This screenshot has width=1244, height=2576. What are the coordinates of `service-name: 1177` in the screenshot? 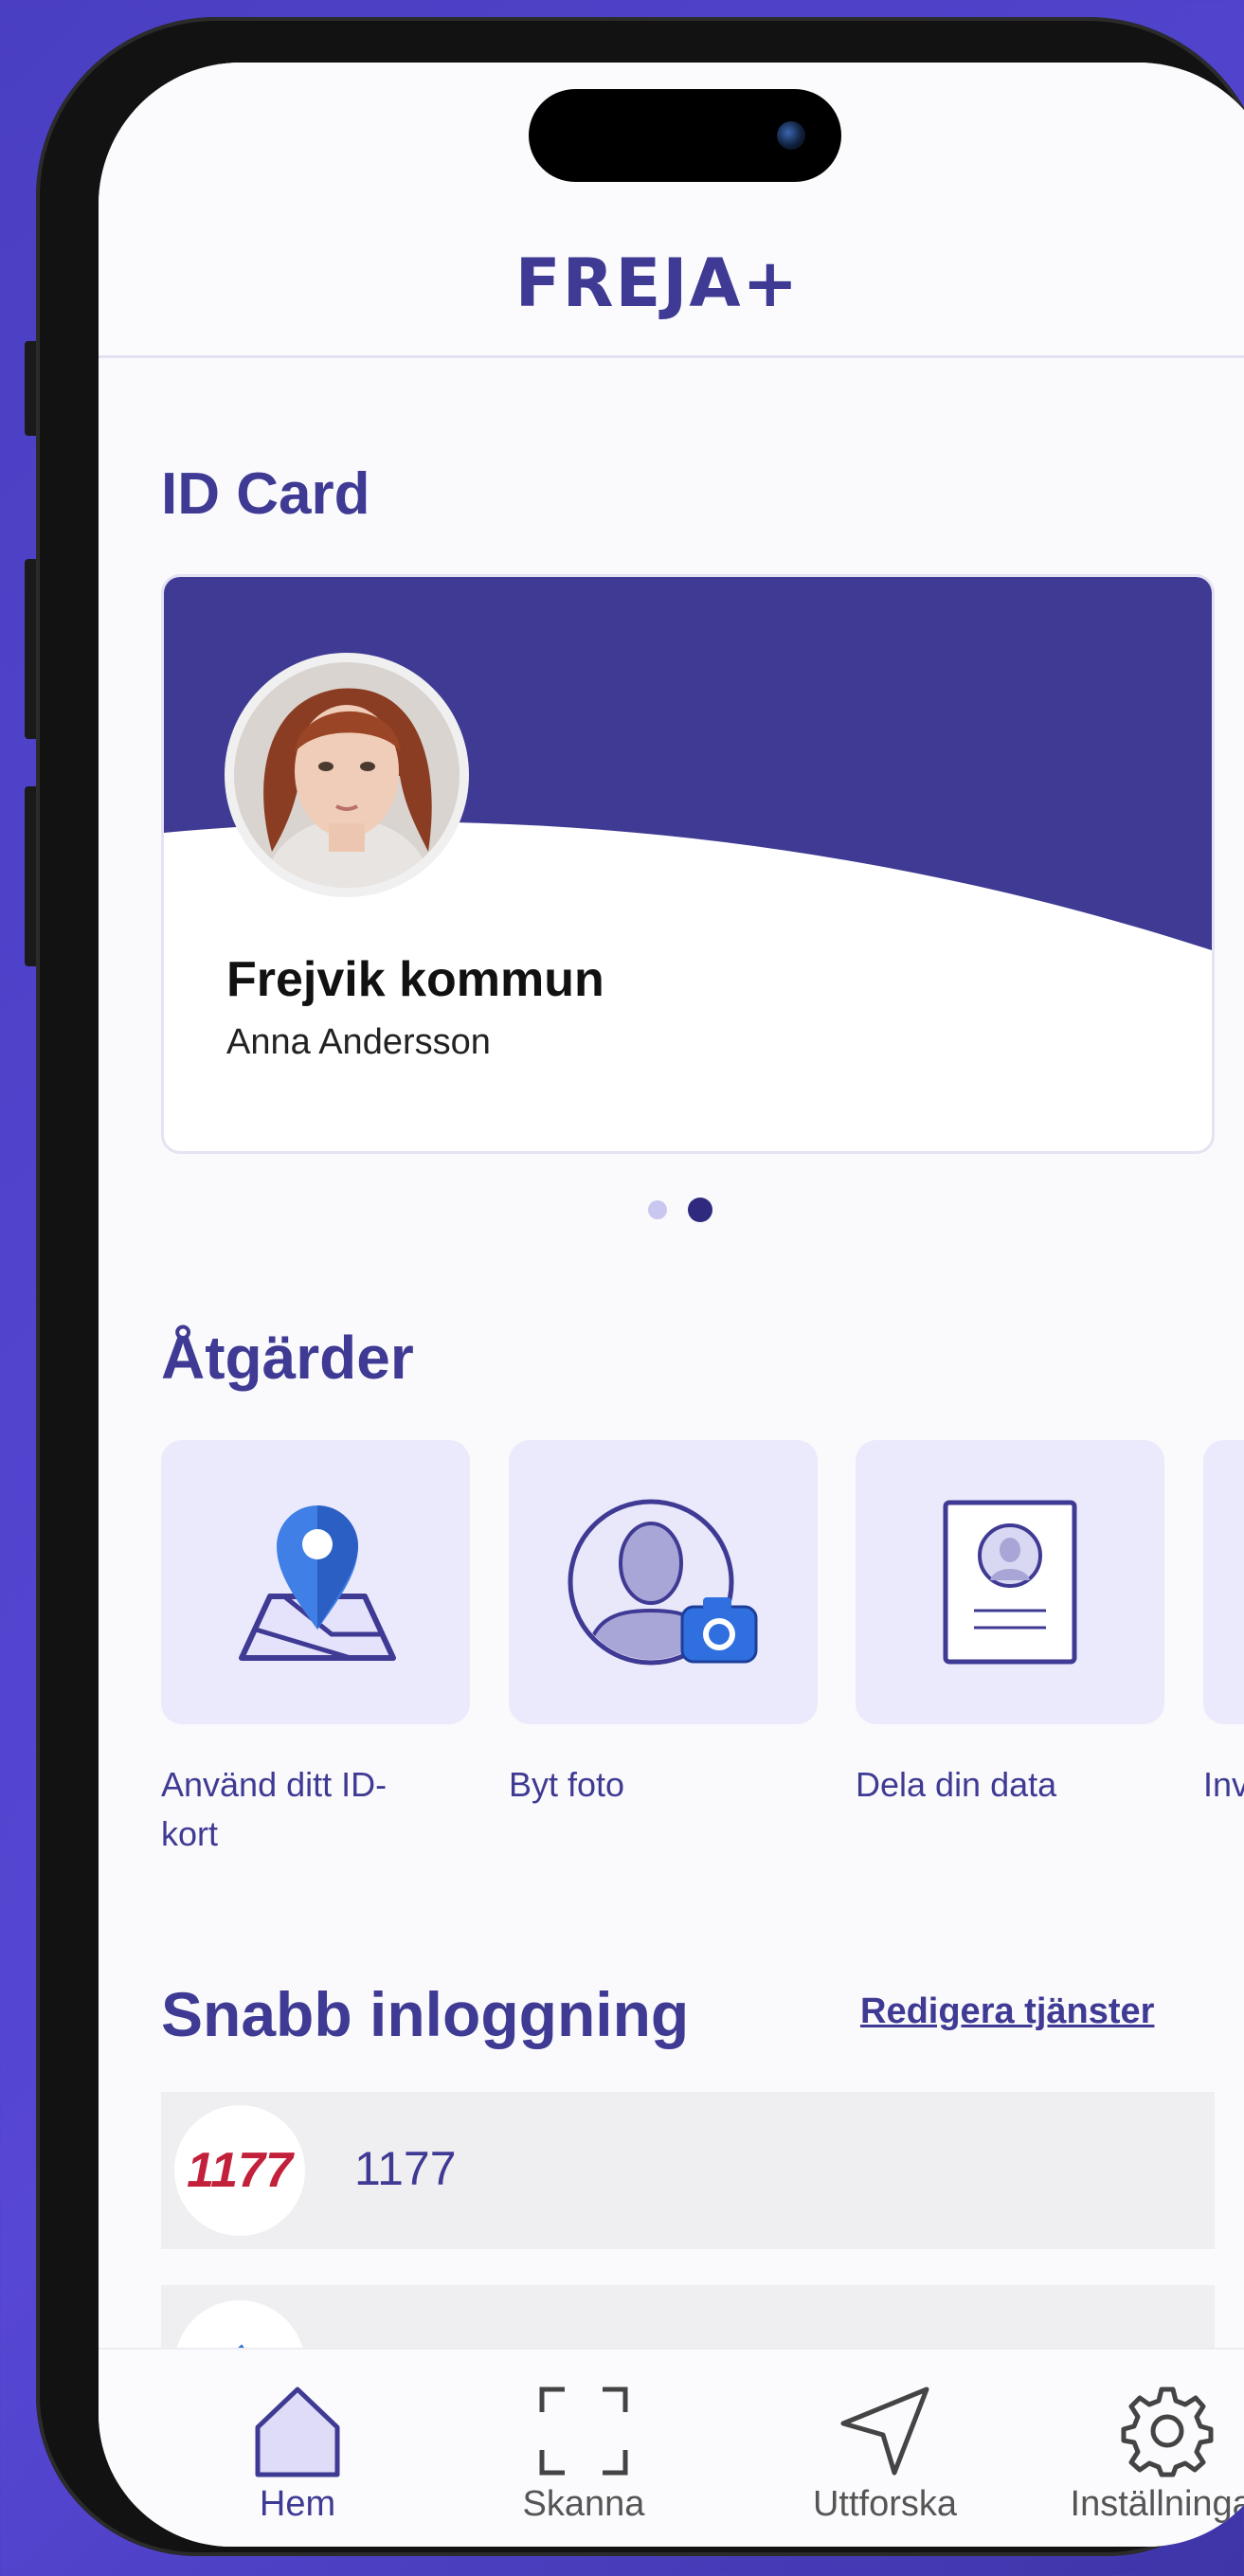 It's located at (405, 2168).